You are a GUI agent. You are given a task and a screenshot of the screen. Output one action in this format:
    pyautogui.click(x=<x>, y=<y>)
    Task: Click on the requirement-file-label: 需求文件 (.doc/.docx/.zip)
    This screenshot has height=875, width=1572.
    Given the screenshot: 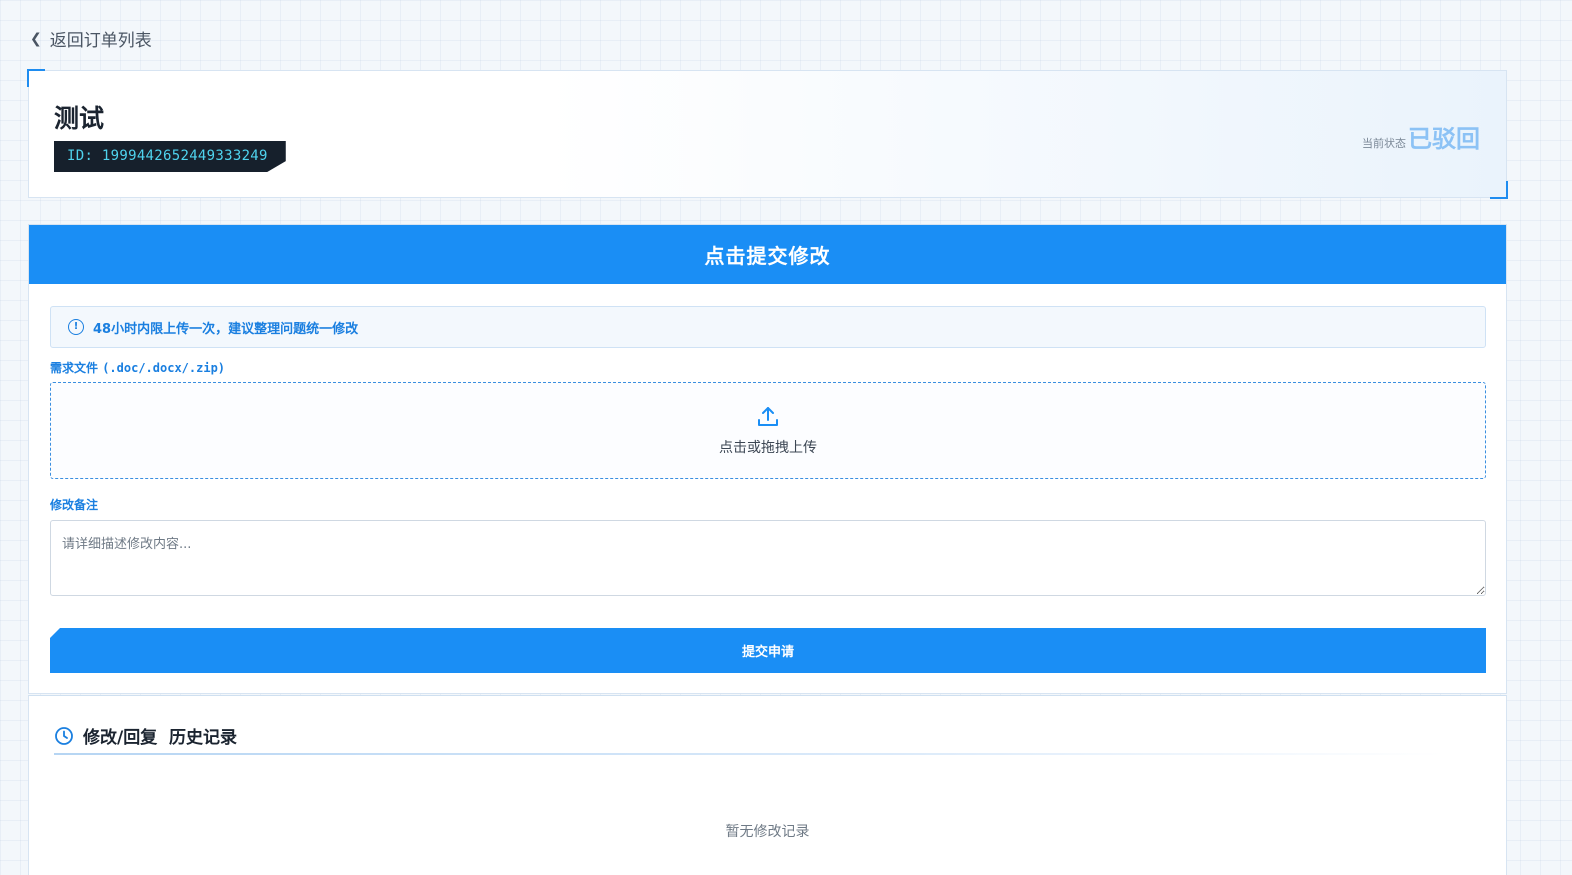 What is the action you would take?
    pyautogui.click(x=137, y=367)
    